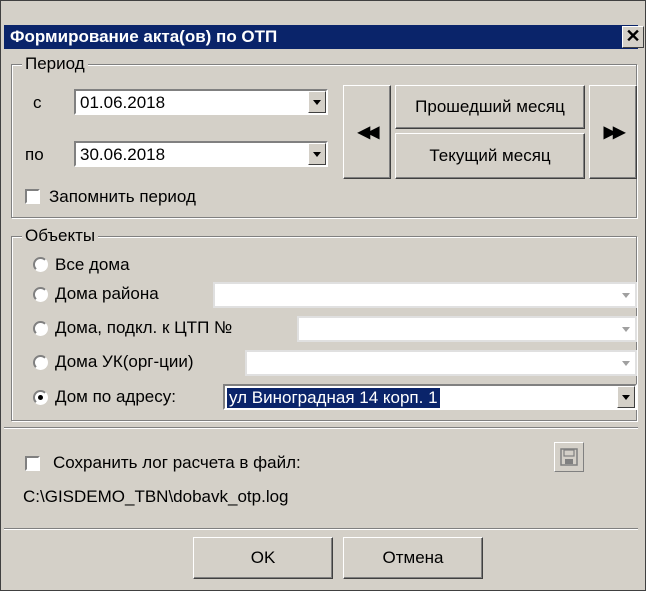 The image size is (646, 591). I want to click on close-icon: ✕, so click(633, 36).